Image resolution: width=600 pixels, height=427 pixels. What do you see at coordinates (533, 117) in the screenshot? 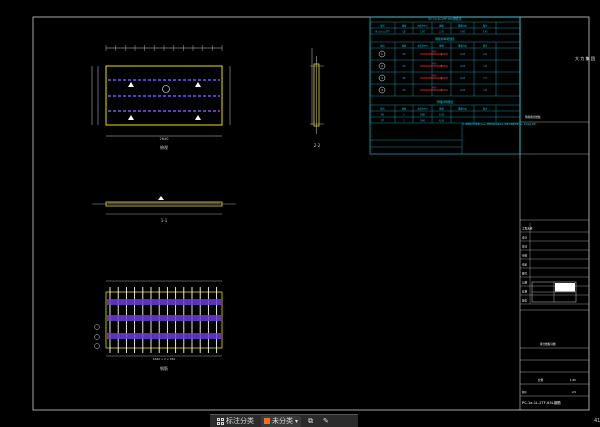
I see `title-note: 预制叠合楼板` at bounding box center [533, 117].